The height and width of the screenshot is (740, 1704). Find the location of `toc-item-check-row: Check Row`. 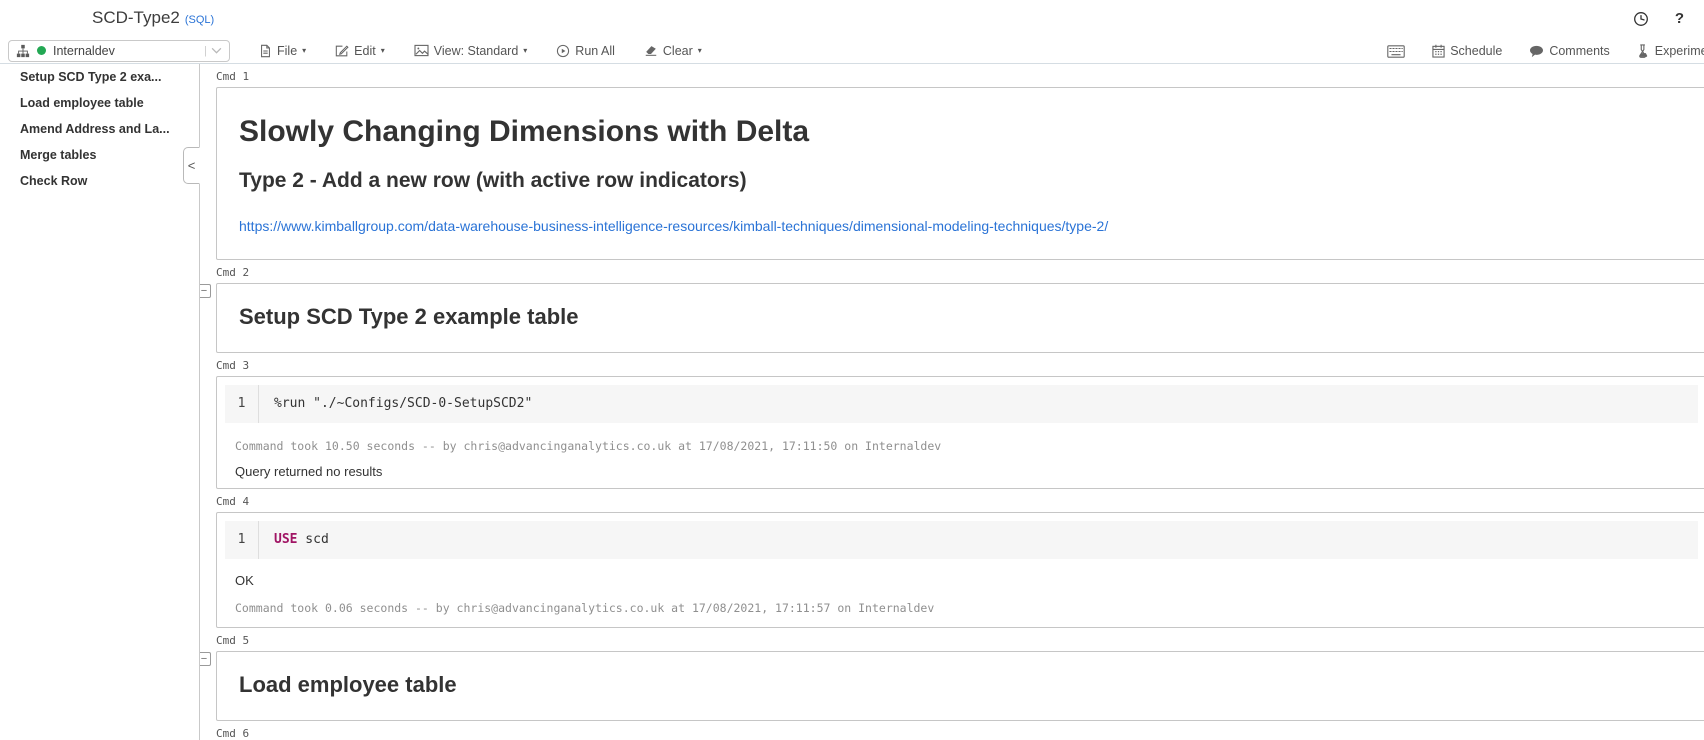

toc-item-check-row: Check Row is located at coordinates (99, 181).